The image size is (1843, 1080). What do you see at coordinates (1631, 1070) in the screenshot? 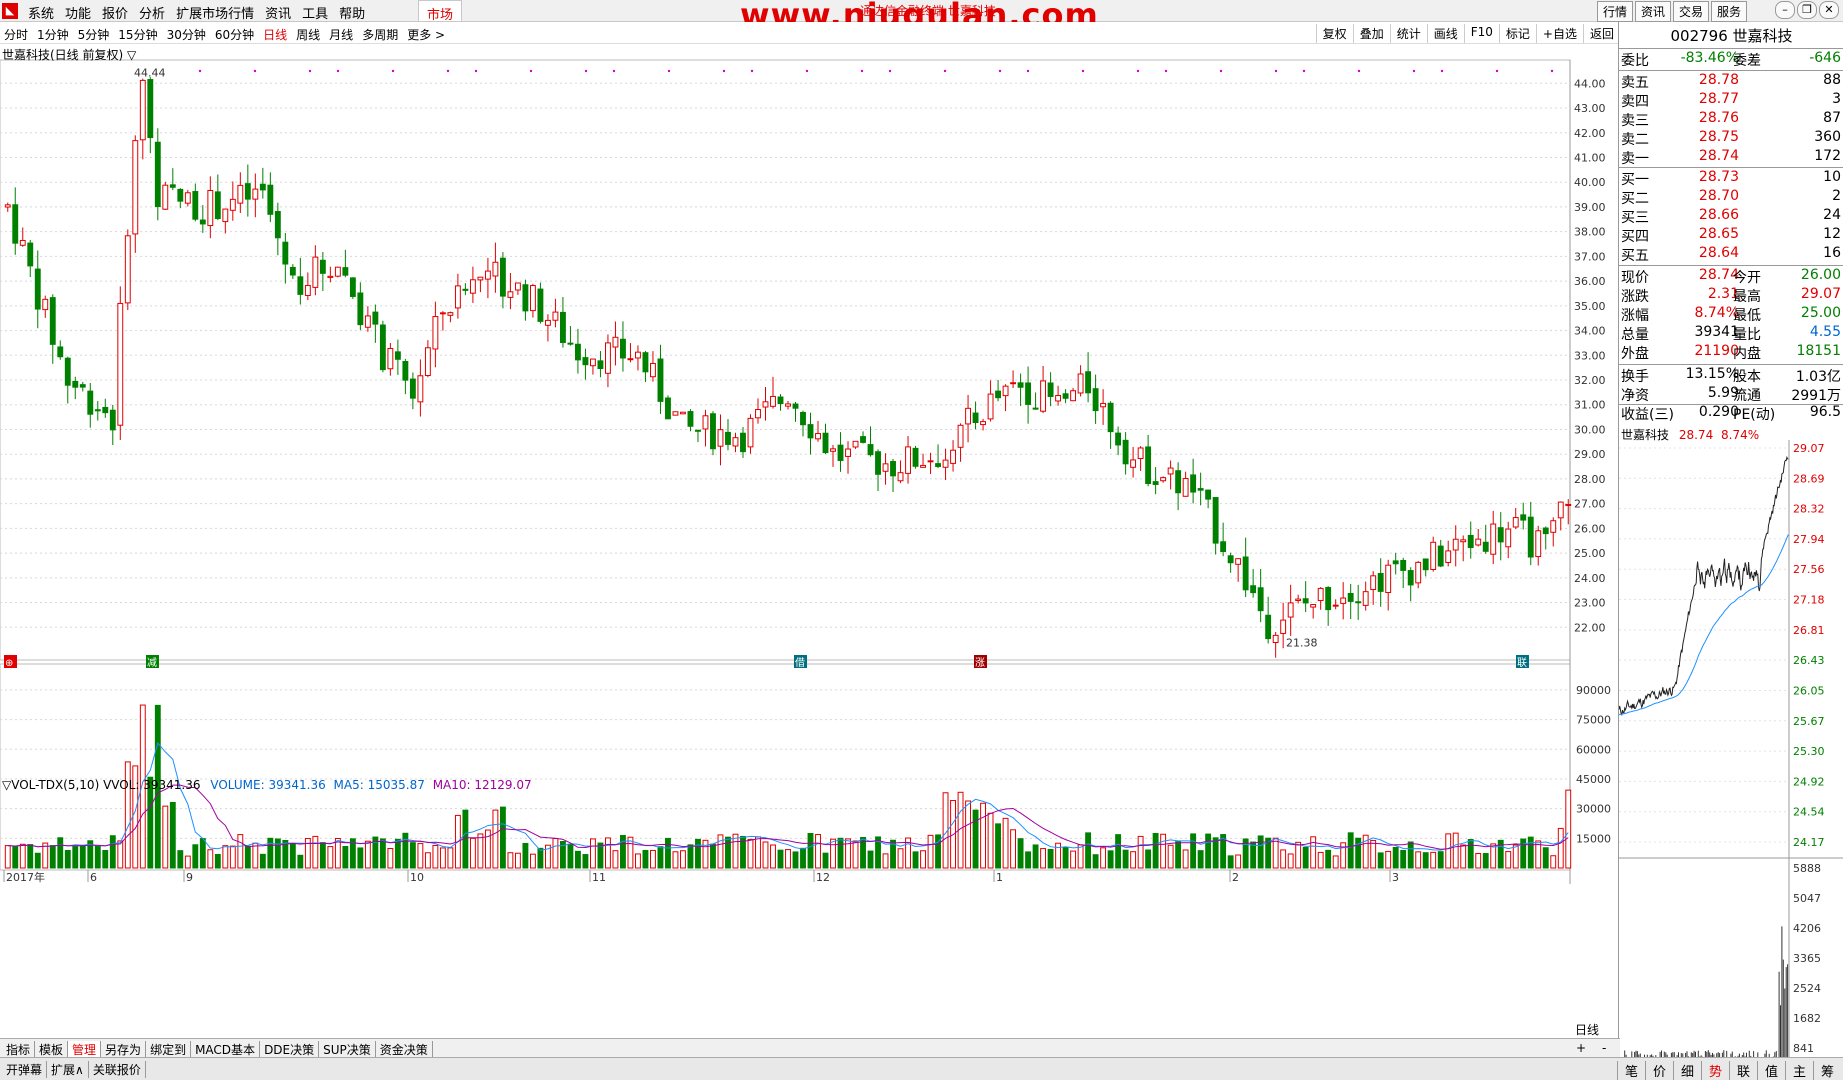
I see `mini-tab-bi: 笔` at bounding box center [1631, 1070].